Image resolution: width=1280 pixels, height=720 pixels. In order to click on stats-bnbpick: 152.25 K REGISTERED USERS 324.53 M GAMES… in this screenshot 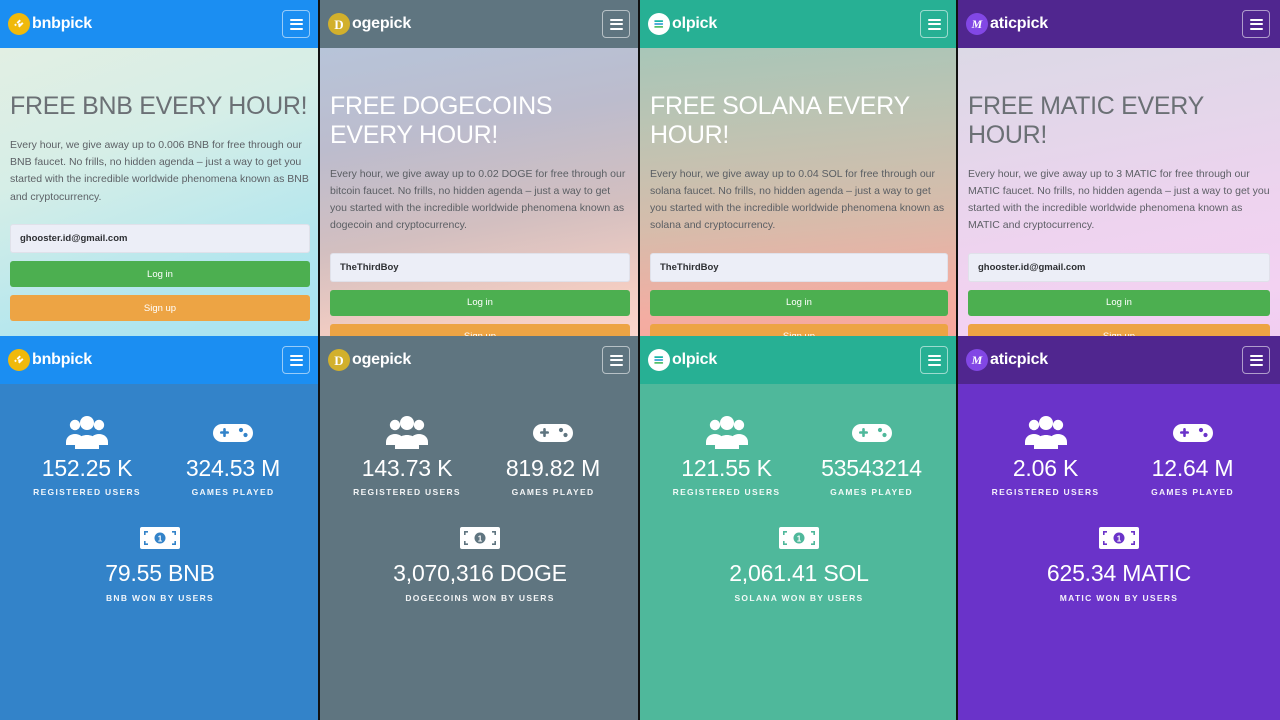, I will do `click(160, 552)`.